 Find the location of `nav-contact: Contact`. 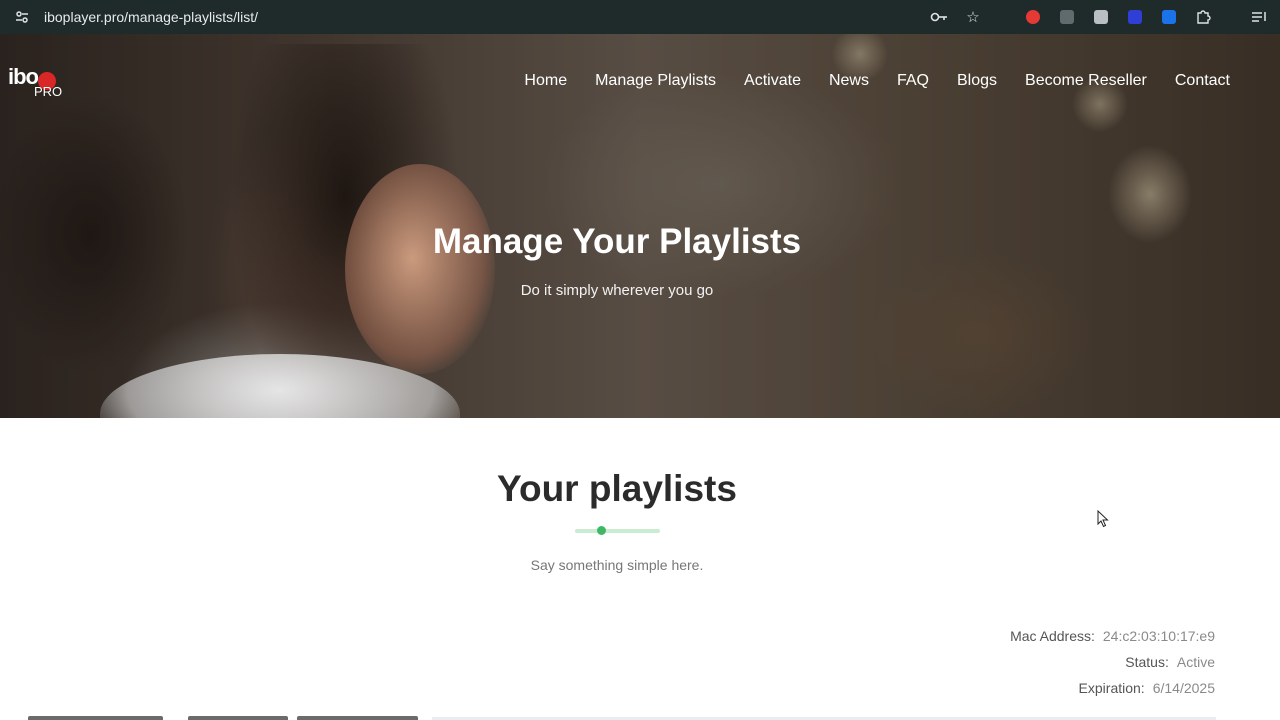

nav-contact: Contact is located at coordinates (1202, 81).